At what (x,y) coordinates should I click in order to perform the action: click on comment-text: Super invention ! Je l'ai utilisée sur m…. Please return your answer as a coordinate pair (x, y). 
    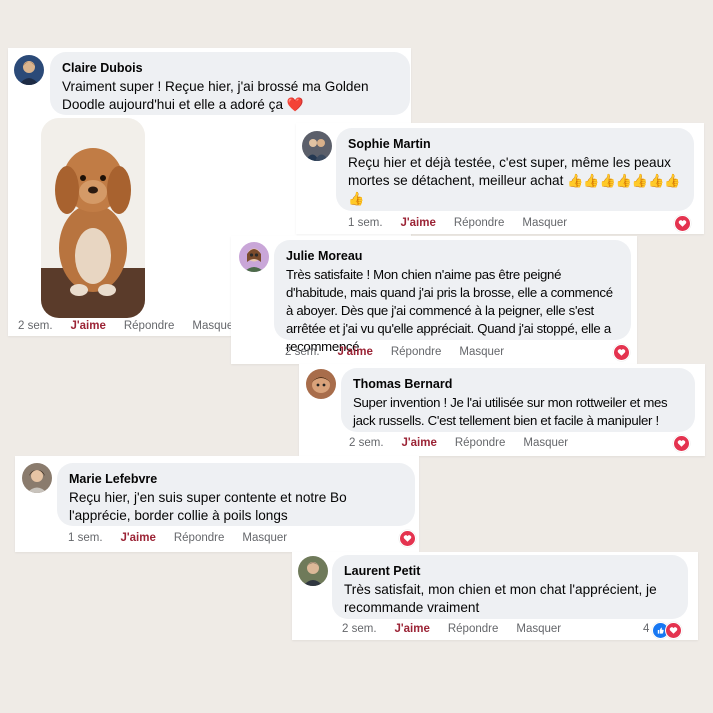
    Looking at the image, I should click on (510, 411).